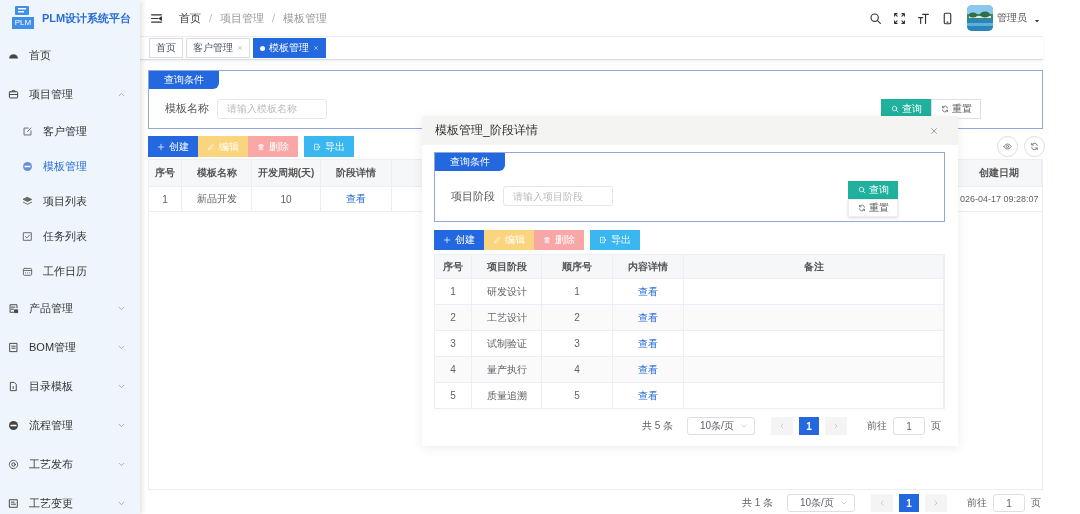 This screenshot has height=514, width=1080. Describe the element at coordinates (899, 18) in the screenshot. I see `fullscreen-icon` at that location.